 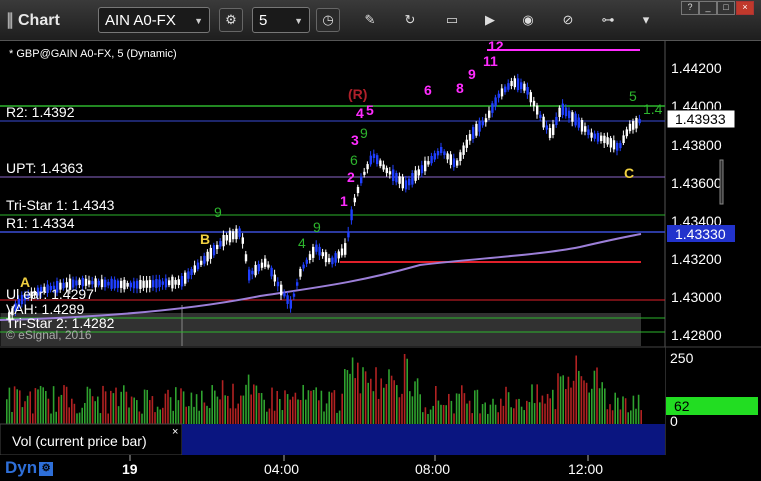 I want to click on count-11: 11, so click(x=490, y=61).